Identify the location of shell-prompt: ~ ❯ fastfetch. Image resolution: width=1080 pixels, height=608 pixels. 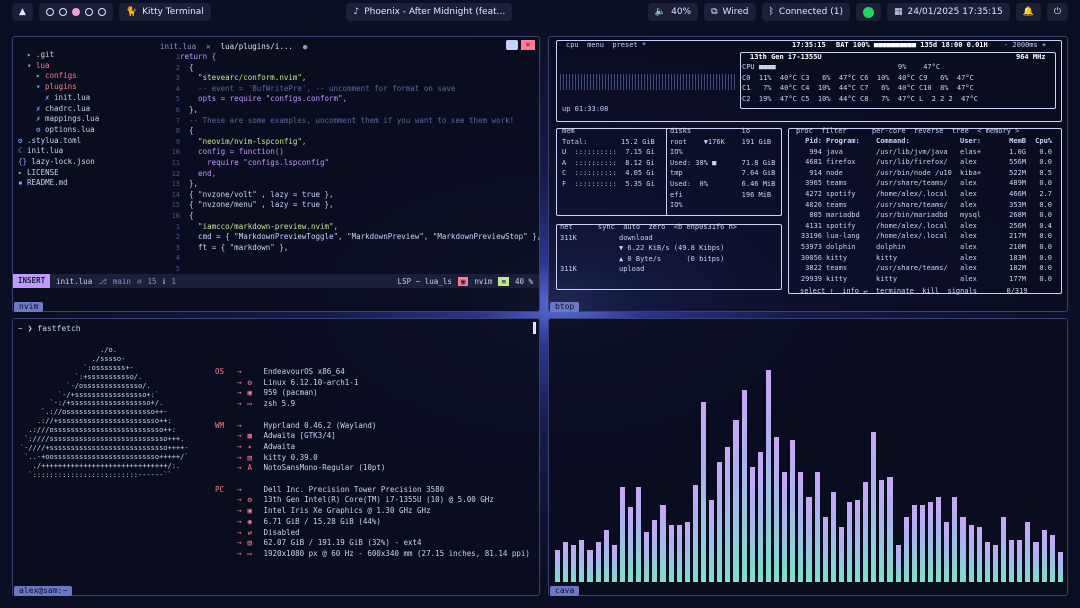
(49, 329).